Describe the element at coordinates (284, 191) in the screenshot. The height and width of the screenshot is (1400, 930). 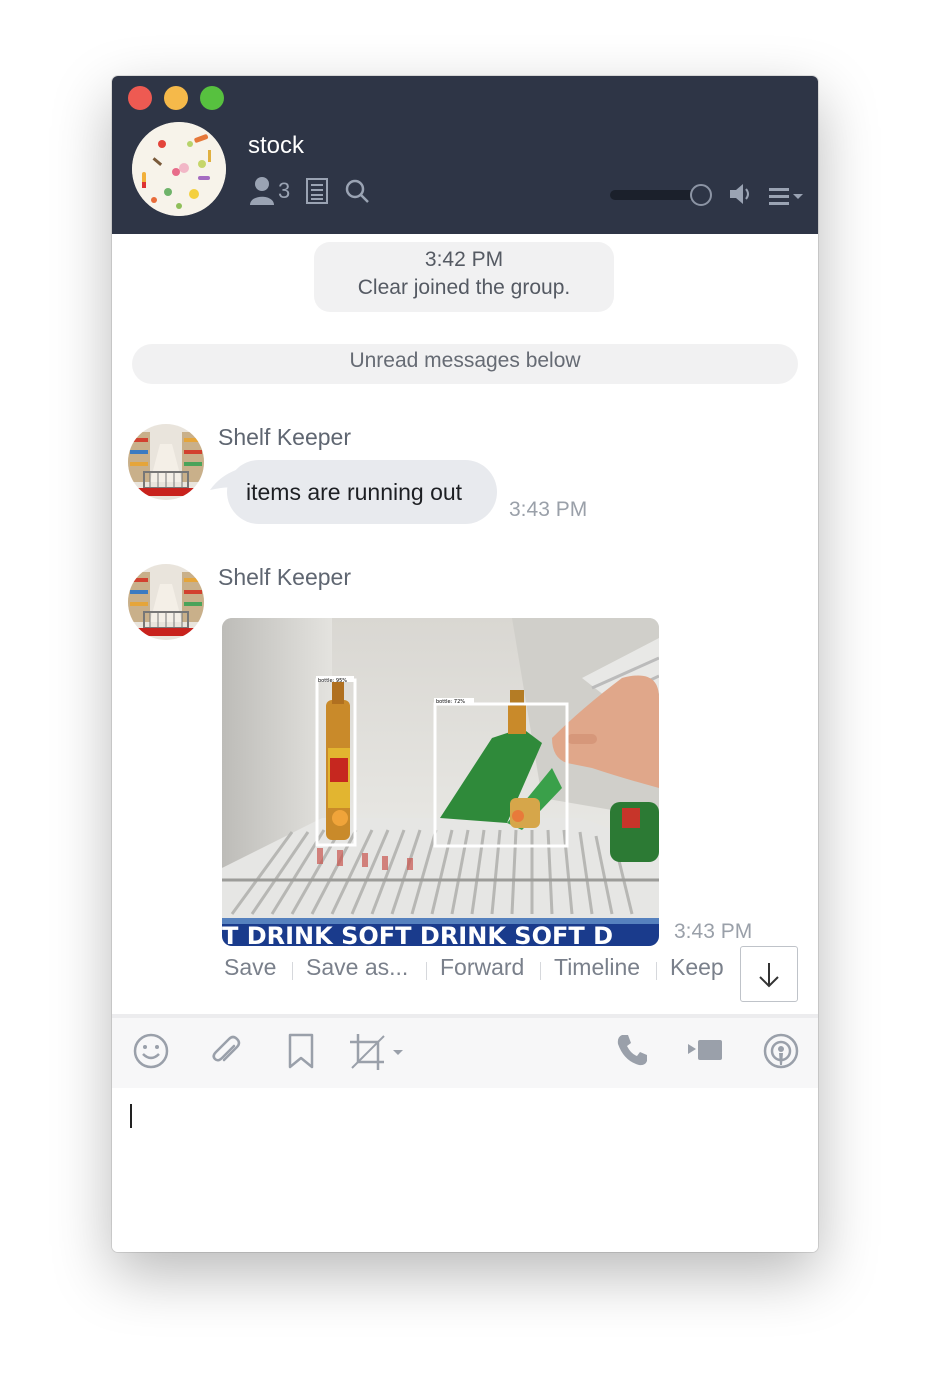
I see `member-count: 3` at that location.